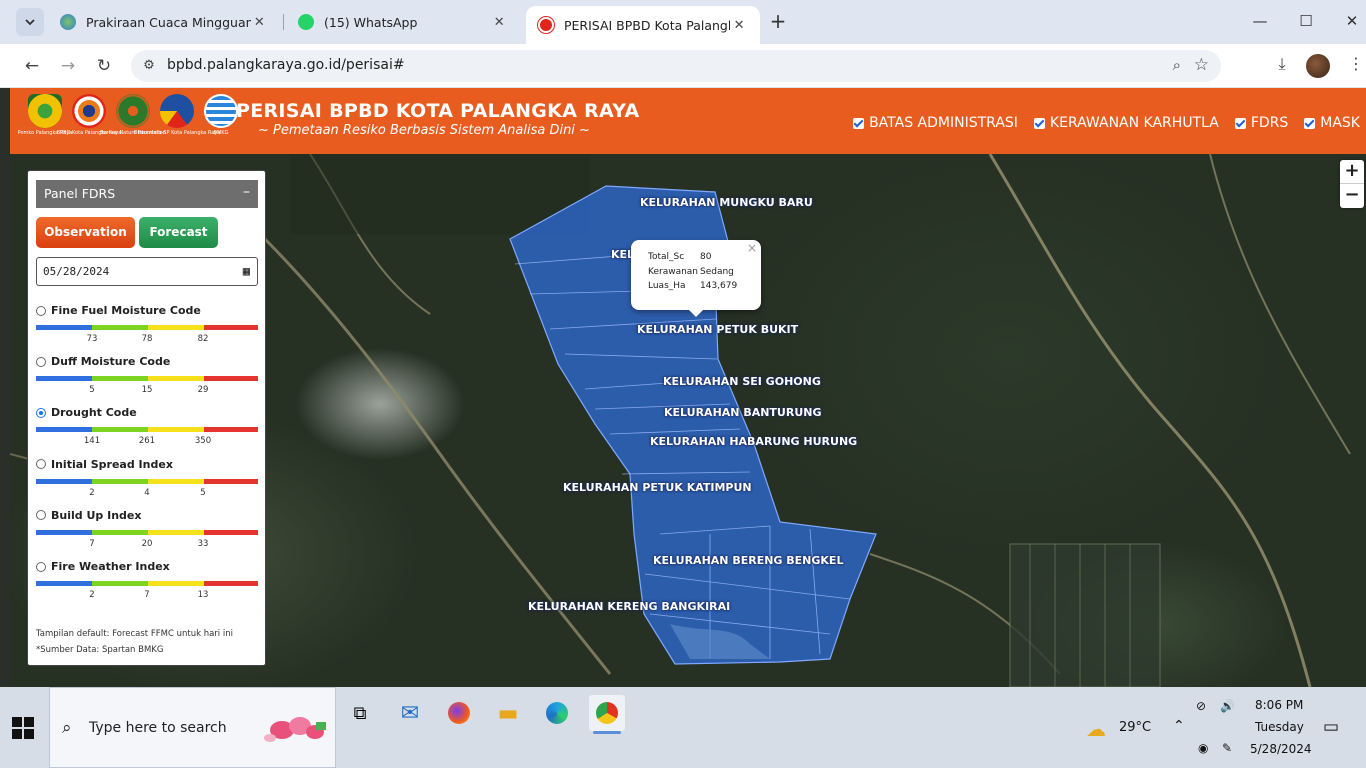 Image resolution: width=1366 pixels, height=768 pixels. Describe the element at coordinates (246, 271) in the screenshot. I see `calendar-icon: ▦` at that location.